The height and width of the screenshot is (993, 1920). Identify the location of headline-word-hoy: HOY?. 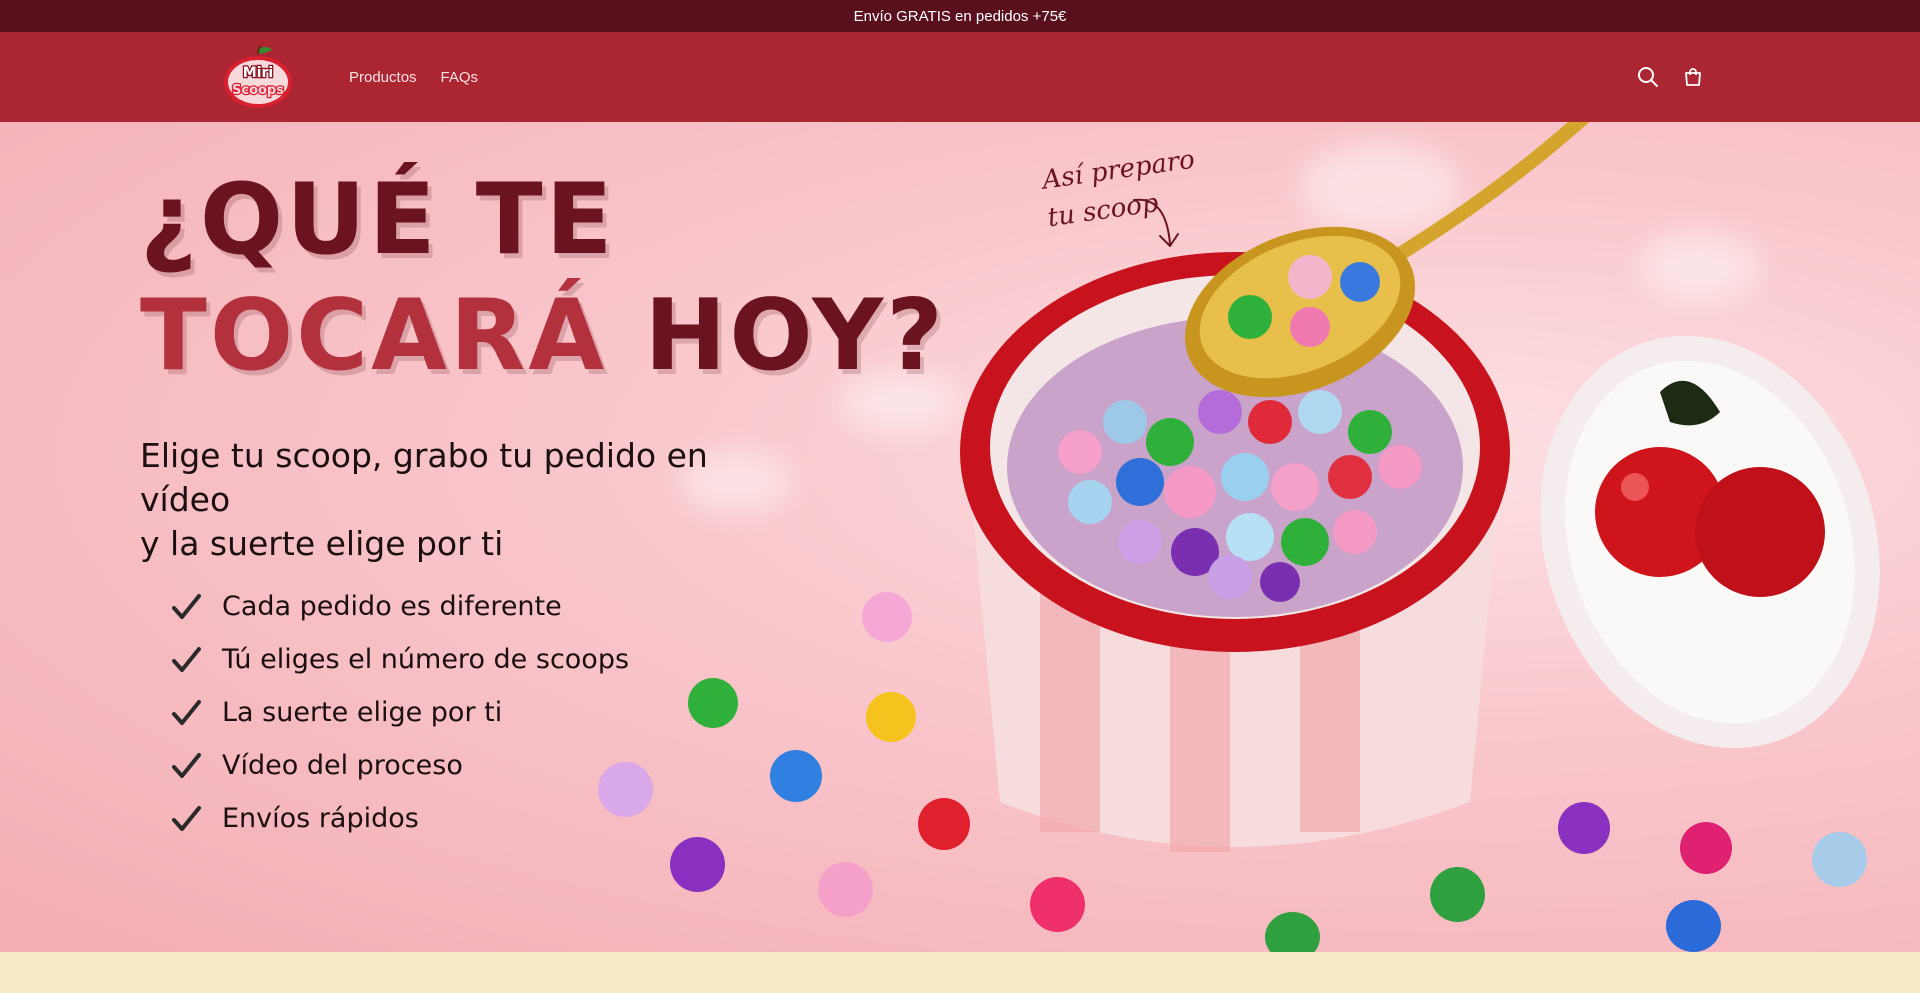
(795, 336).